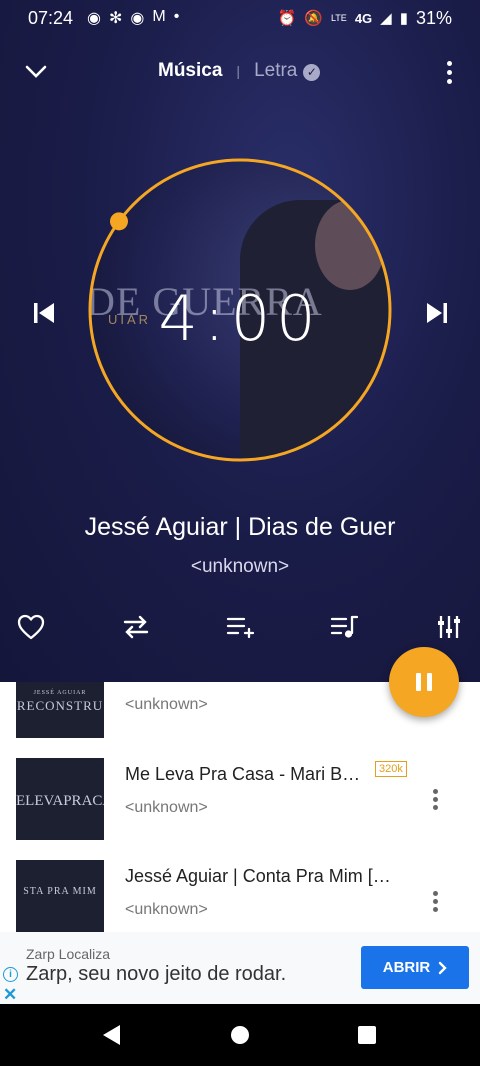 This screenshot has width=480, height=1066. What do you see at coordinates (240, 566) in the screenshot?
I see `track-artist: <unknown>` at bounding box center [240, 566].